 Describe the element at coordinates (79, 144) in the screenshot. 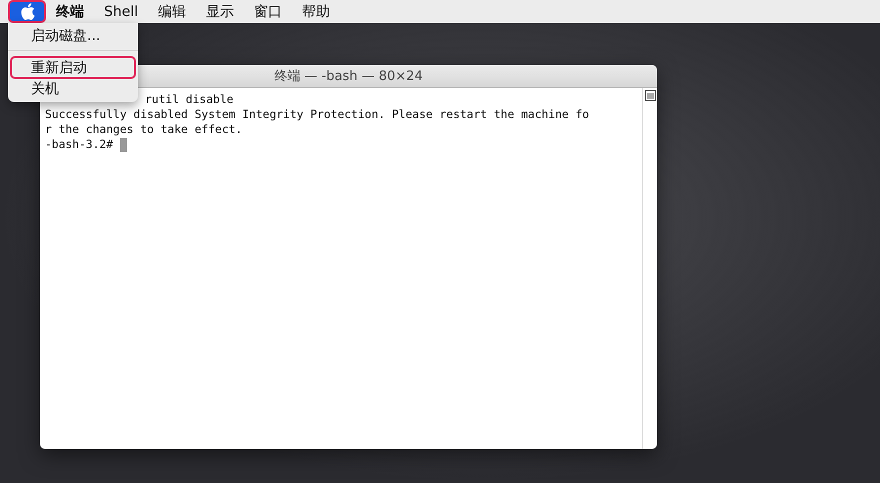

I see `terminal-line: -bash-3.2#` at that location.